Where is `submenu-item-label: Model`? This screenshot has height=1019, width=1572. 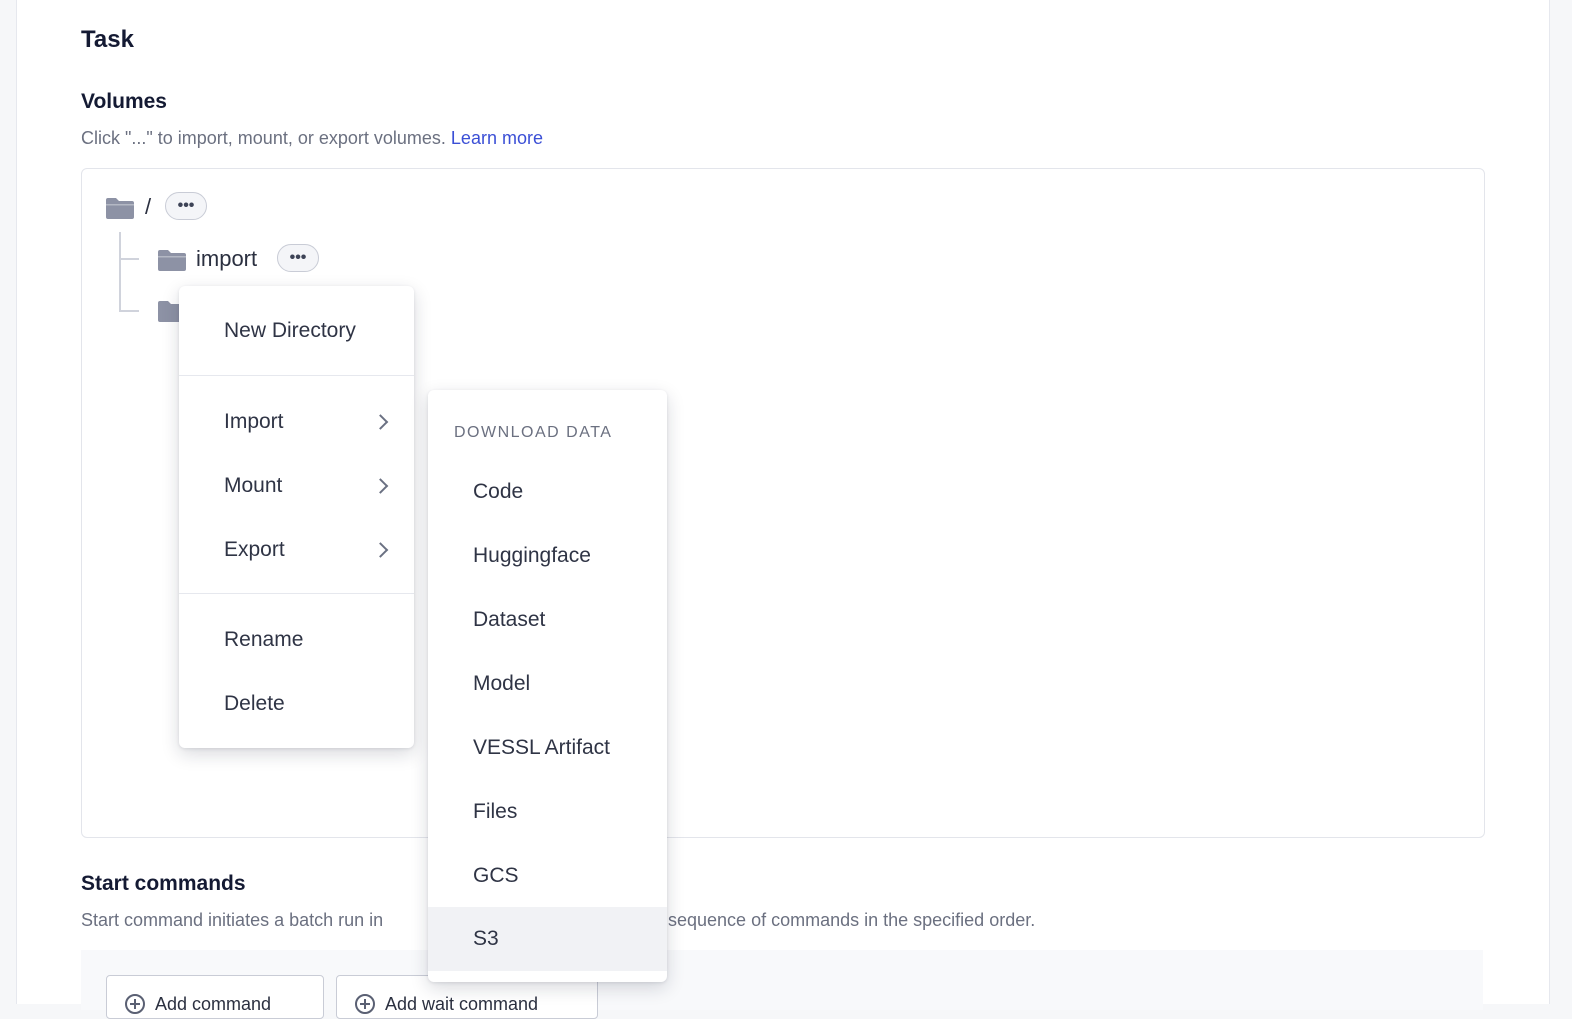
submenu-item-label: Model is located at coordinates (502, 683).